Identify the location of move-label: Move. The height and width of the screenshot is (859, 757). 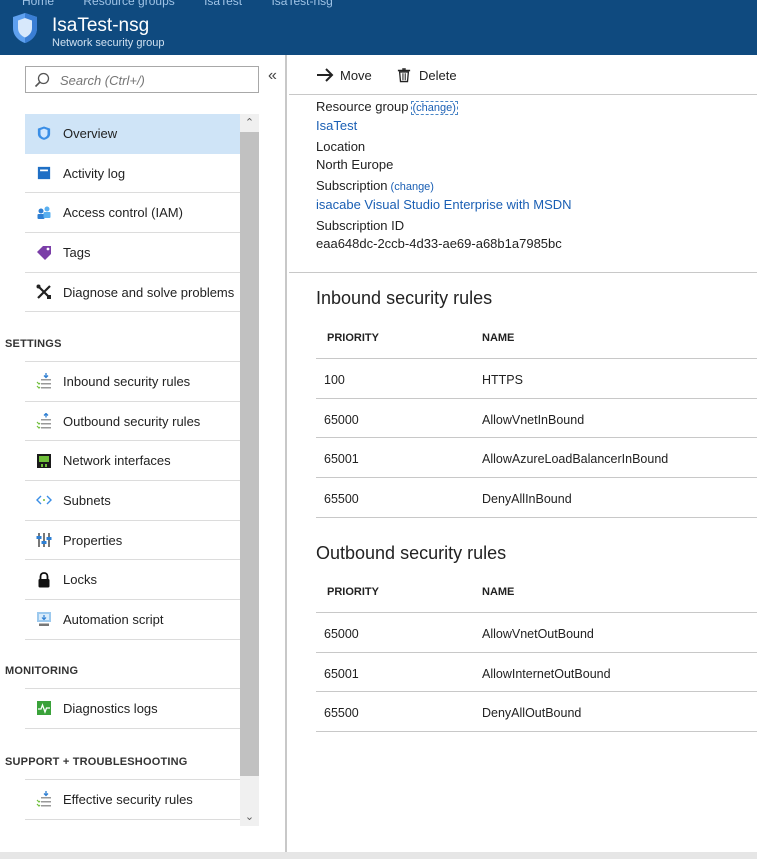
(356, 75).